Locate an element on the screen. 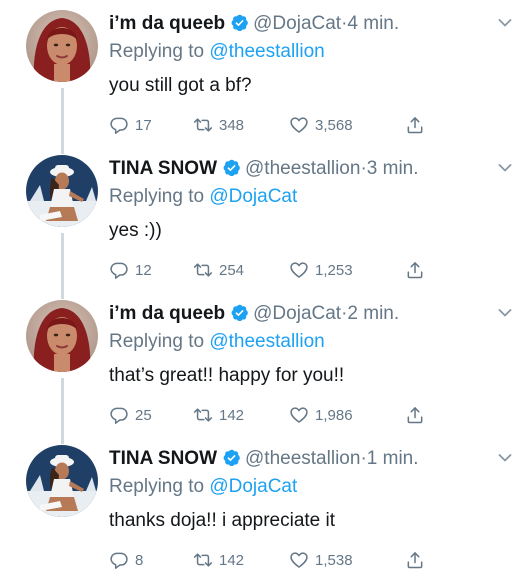 This screenshot has height=580, width=528. tweet-text: yes :)) is located at coordinates (135, 230).